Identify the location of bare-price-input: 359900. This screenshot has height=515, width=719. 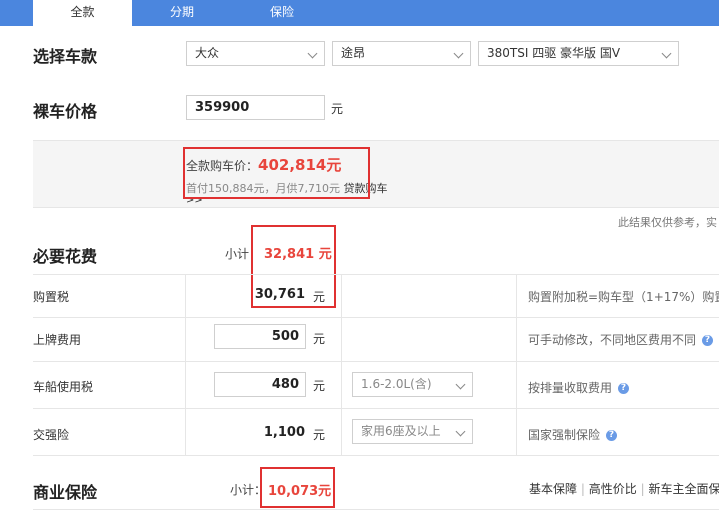
(255, 107).